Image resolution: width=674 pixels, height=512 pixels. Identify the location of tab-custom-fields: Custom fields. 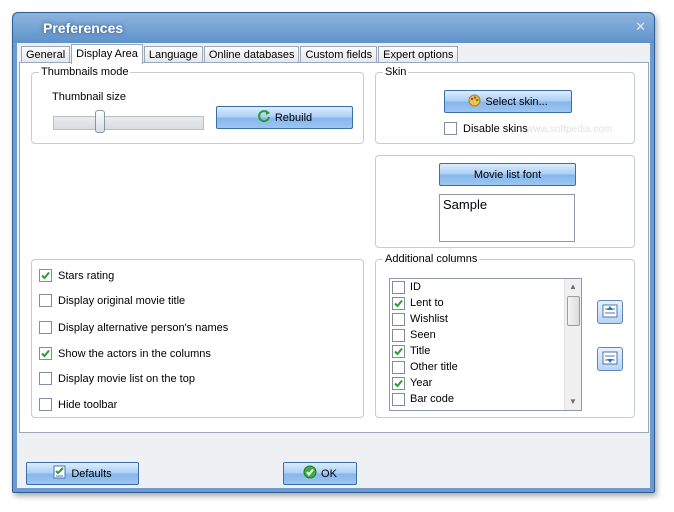
(339, 54).